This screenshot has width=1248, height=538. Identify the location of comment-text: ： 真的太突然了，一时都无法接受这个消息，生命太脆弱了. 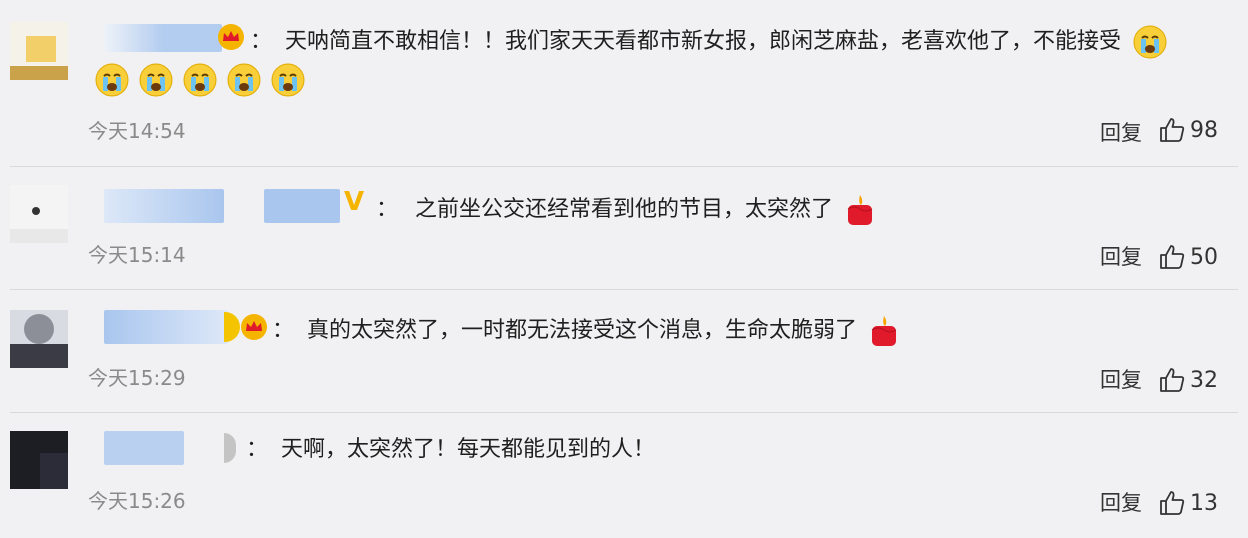
(586, 331).